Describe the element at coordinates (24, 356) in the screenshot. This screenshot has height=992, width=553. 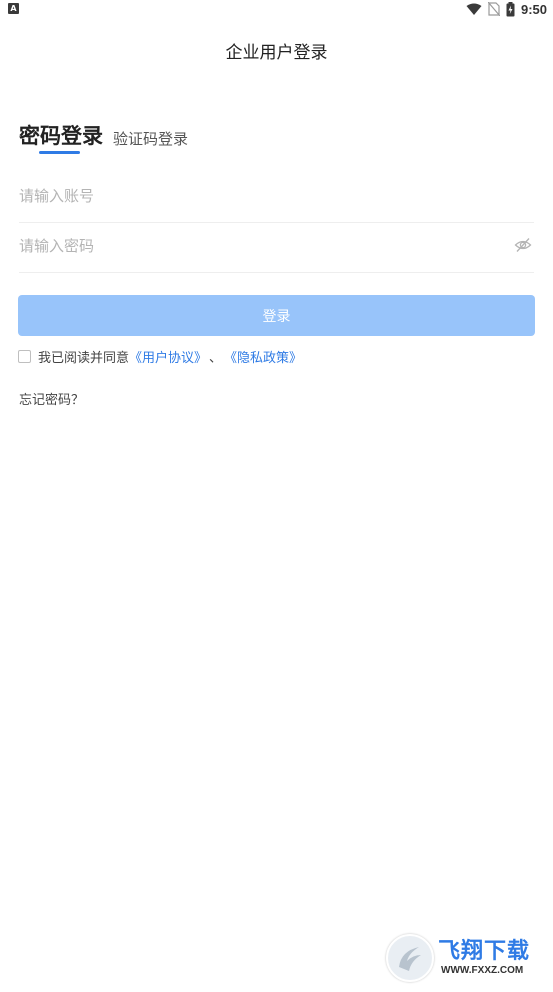
I see `agreement-checkbox` at that location.